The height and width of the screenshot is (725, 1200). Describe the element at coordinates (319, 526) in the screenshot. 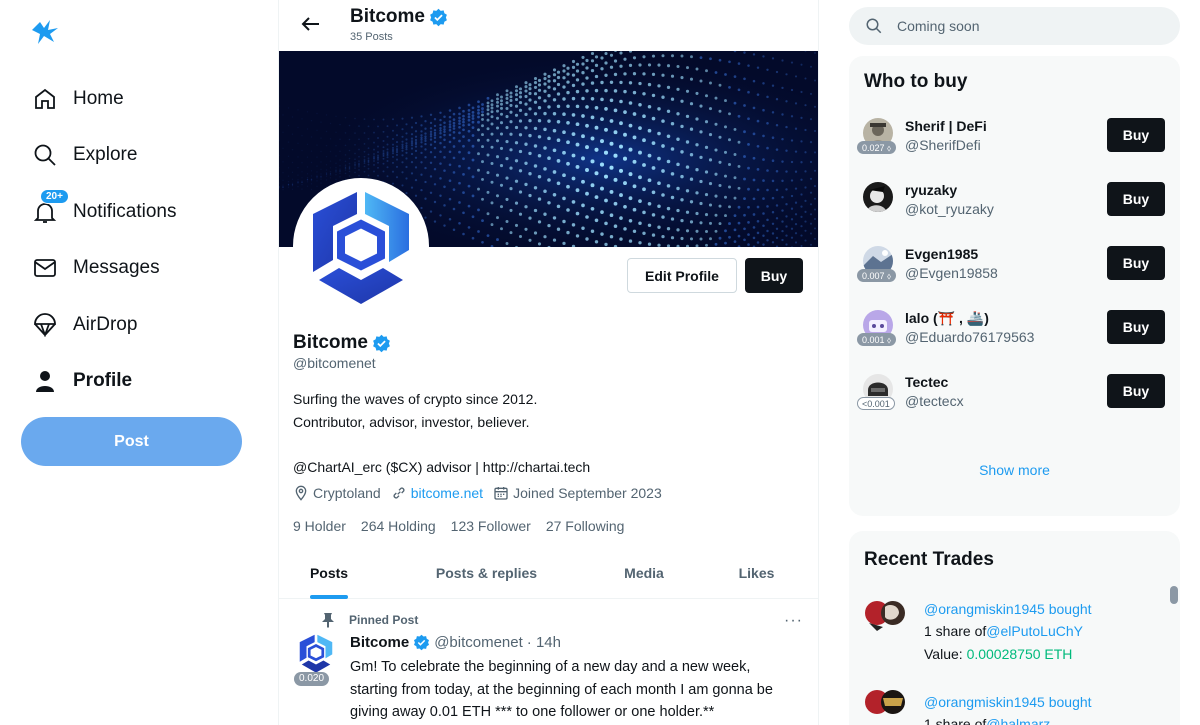

I see `holder-count: 9 Holder` at that location.